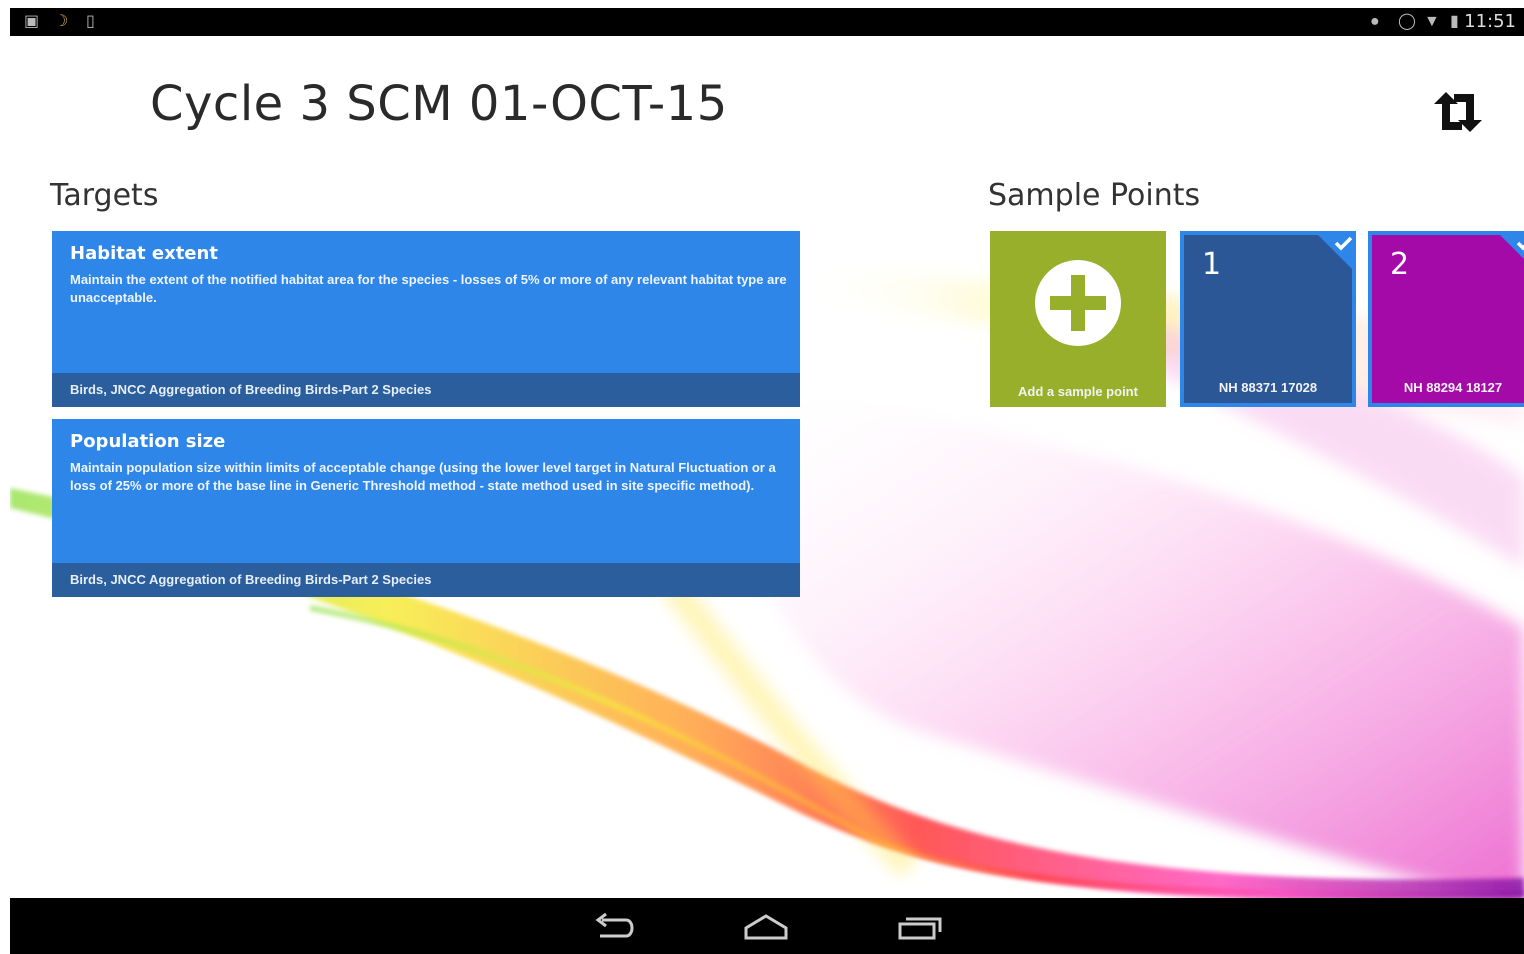 The height and width of the screenshot is (954, 1524). I want to click on navigation-bar, so click(767, 926).